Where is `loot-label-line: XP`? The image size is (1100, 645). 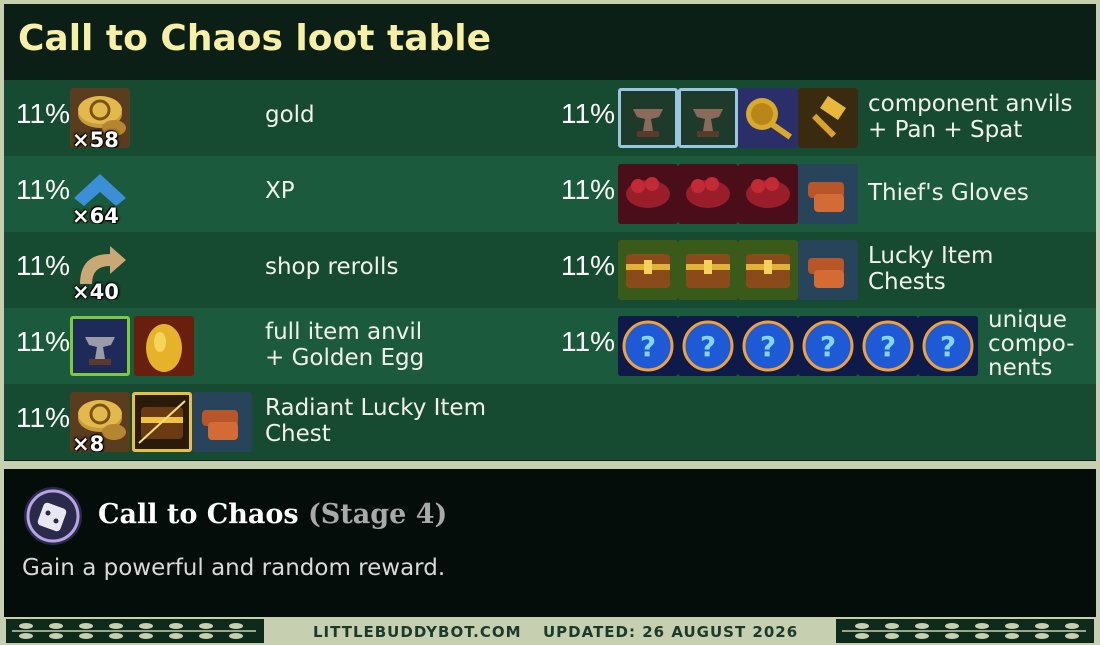
loot-label-line: XP is located at coordinates (280, 191).